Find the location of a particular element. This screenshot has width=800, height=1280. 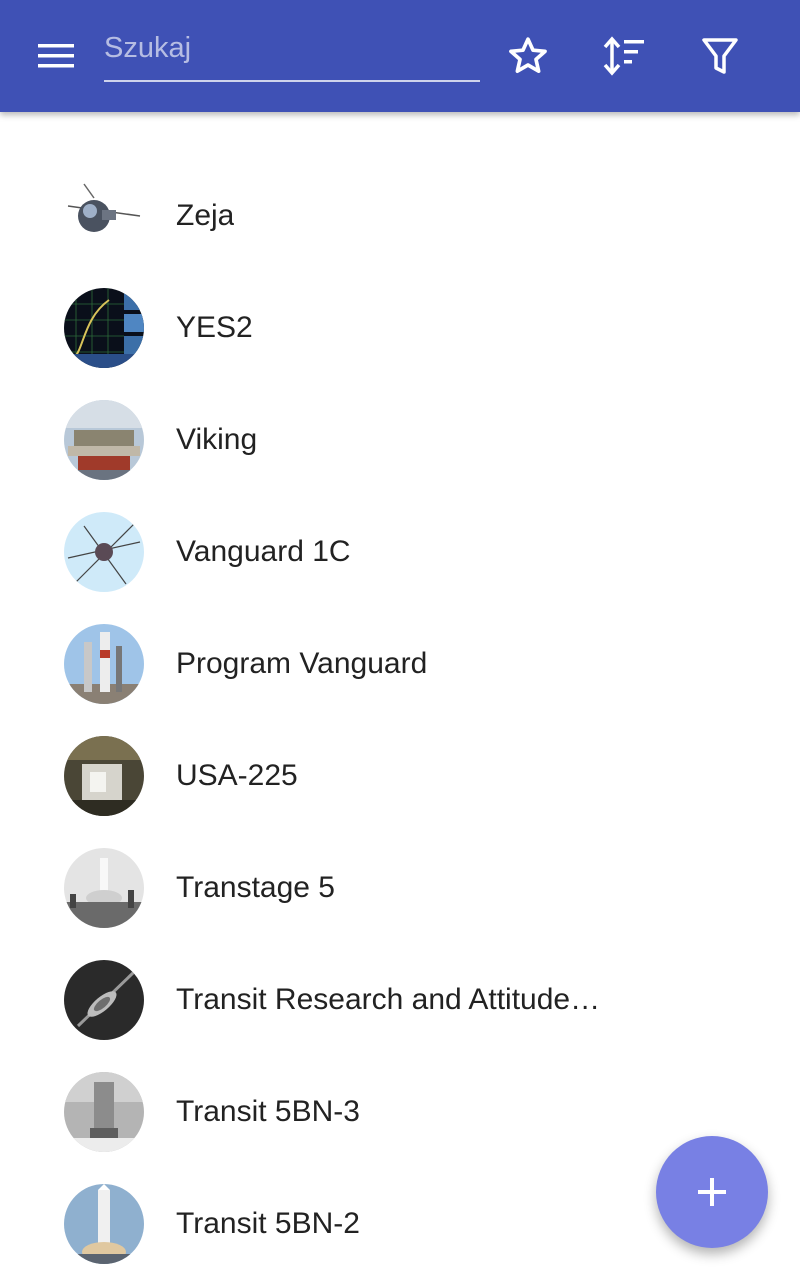

item-label: Transtage 5 is located at coordinates (255, 887).